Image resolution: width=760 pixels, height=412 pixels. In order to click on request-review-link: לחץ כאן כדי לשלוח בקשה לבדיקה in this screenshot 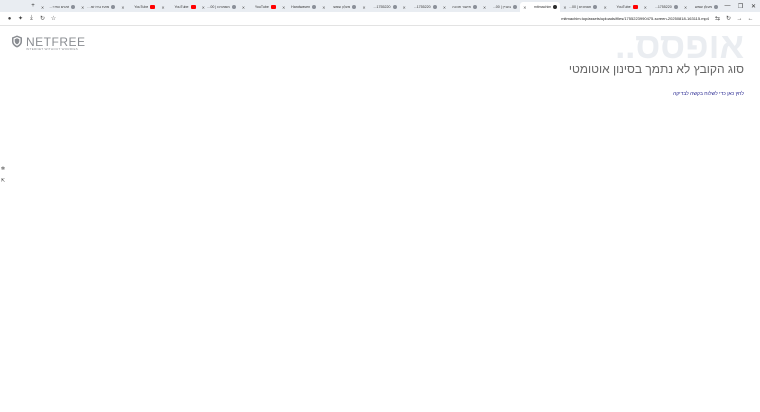, I will do `click(708, 94)`.